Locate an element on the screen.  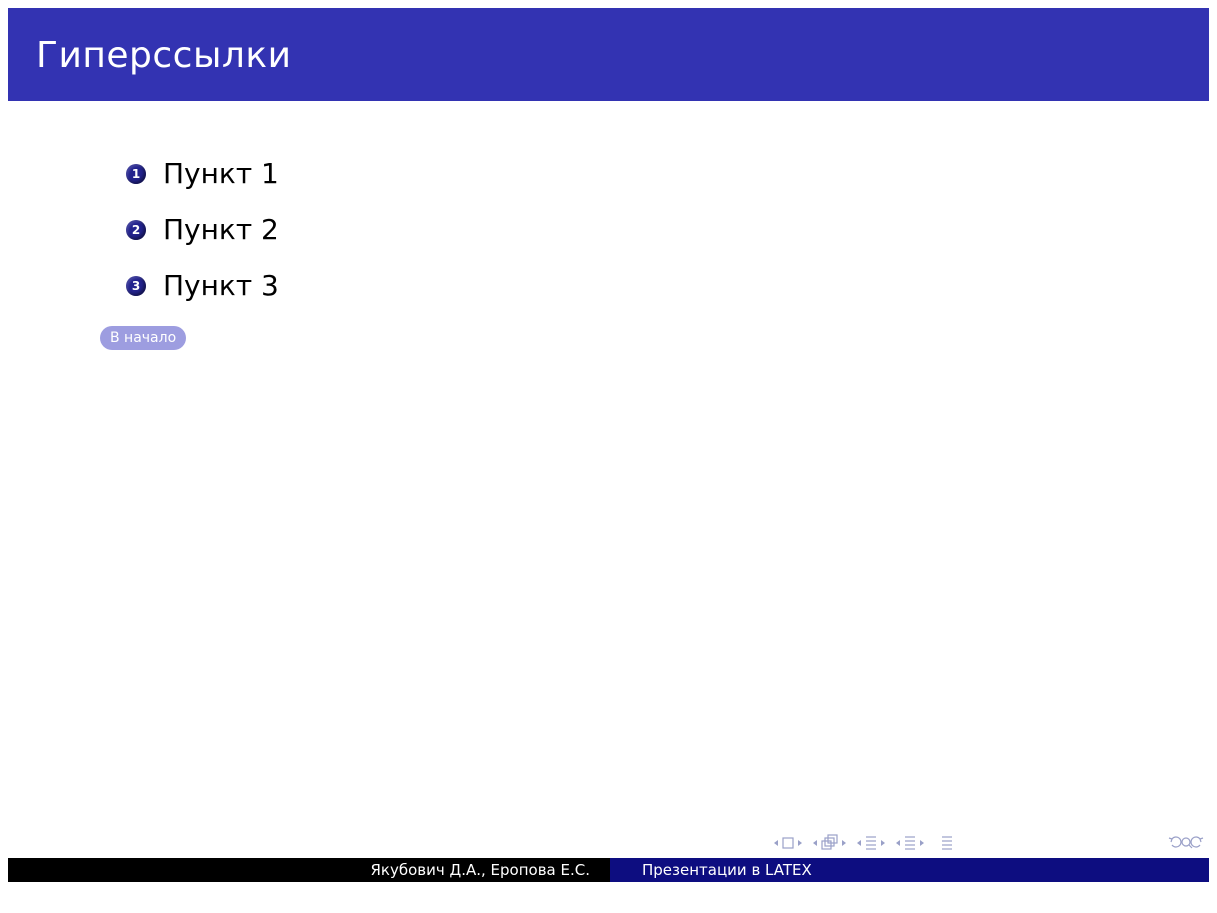
nav-section-icon is located at coordinates (871, 843).